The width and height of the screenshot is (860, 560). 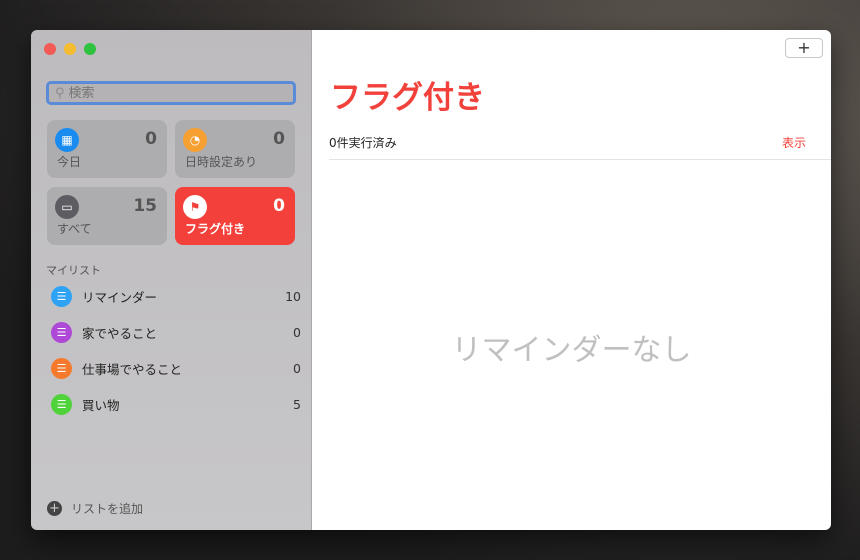 I want to click on label: すべて, so click(x=74, y=229).